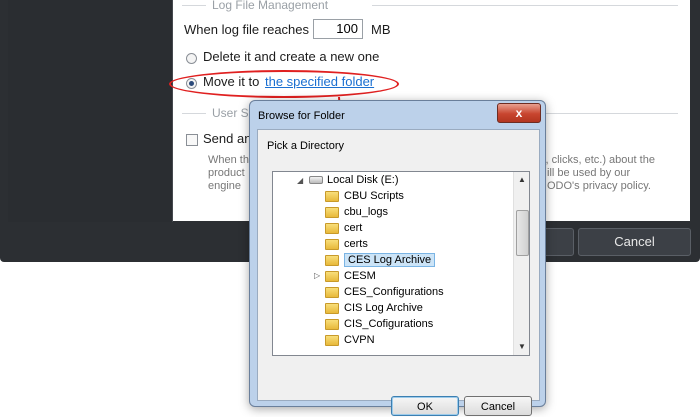 The height and width of the screenshot is (417, 700). Describe the element at coordinates (191, 58) in the screenshot. I see `delete-option-radio` at that location.